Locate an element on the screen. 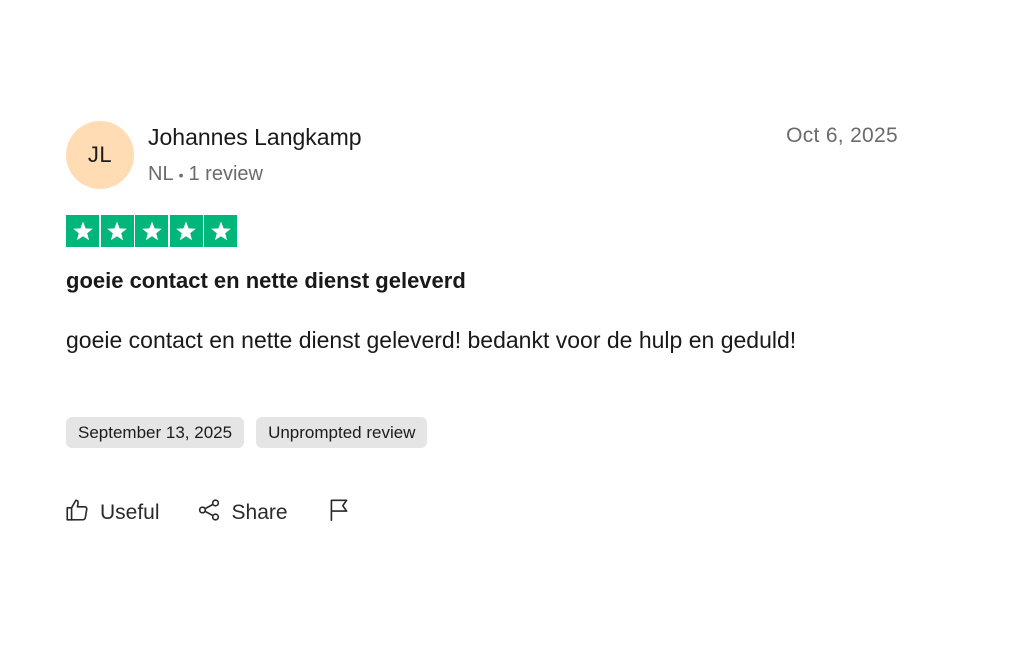 This screenshot has height=658, width=1024. useful-label: Useful is located at coordinates (130, 512).